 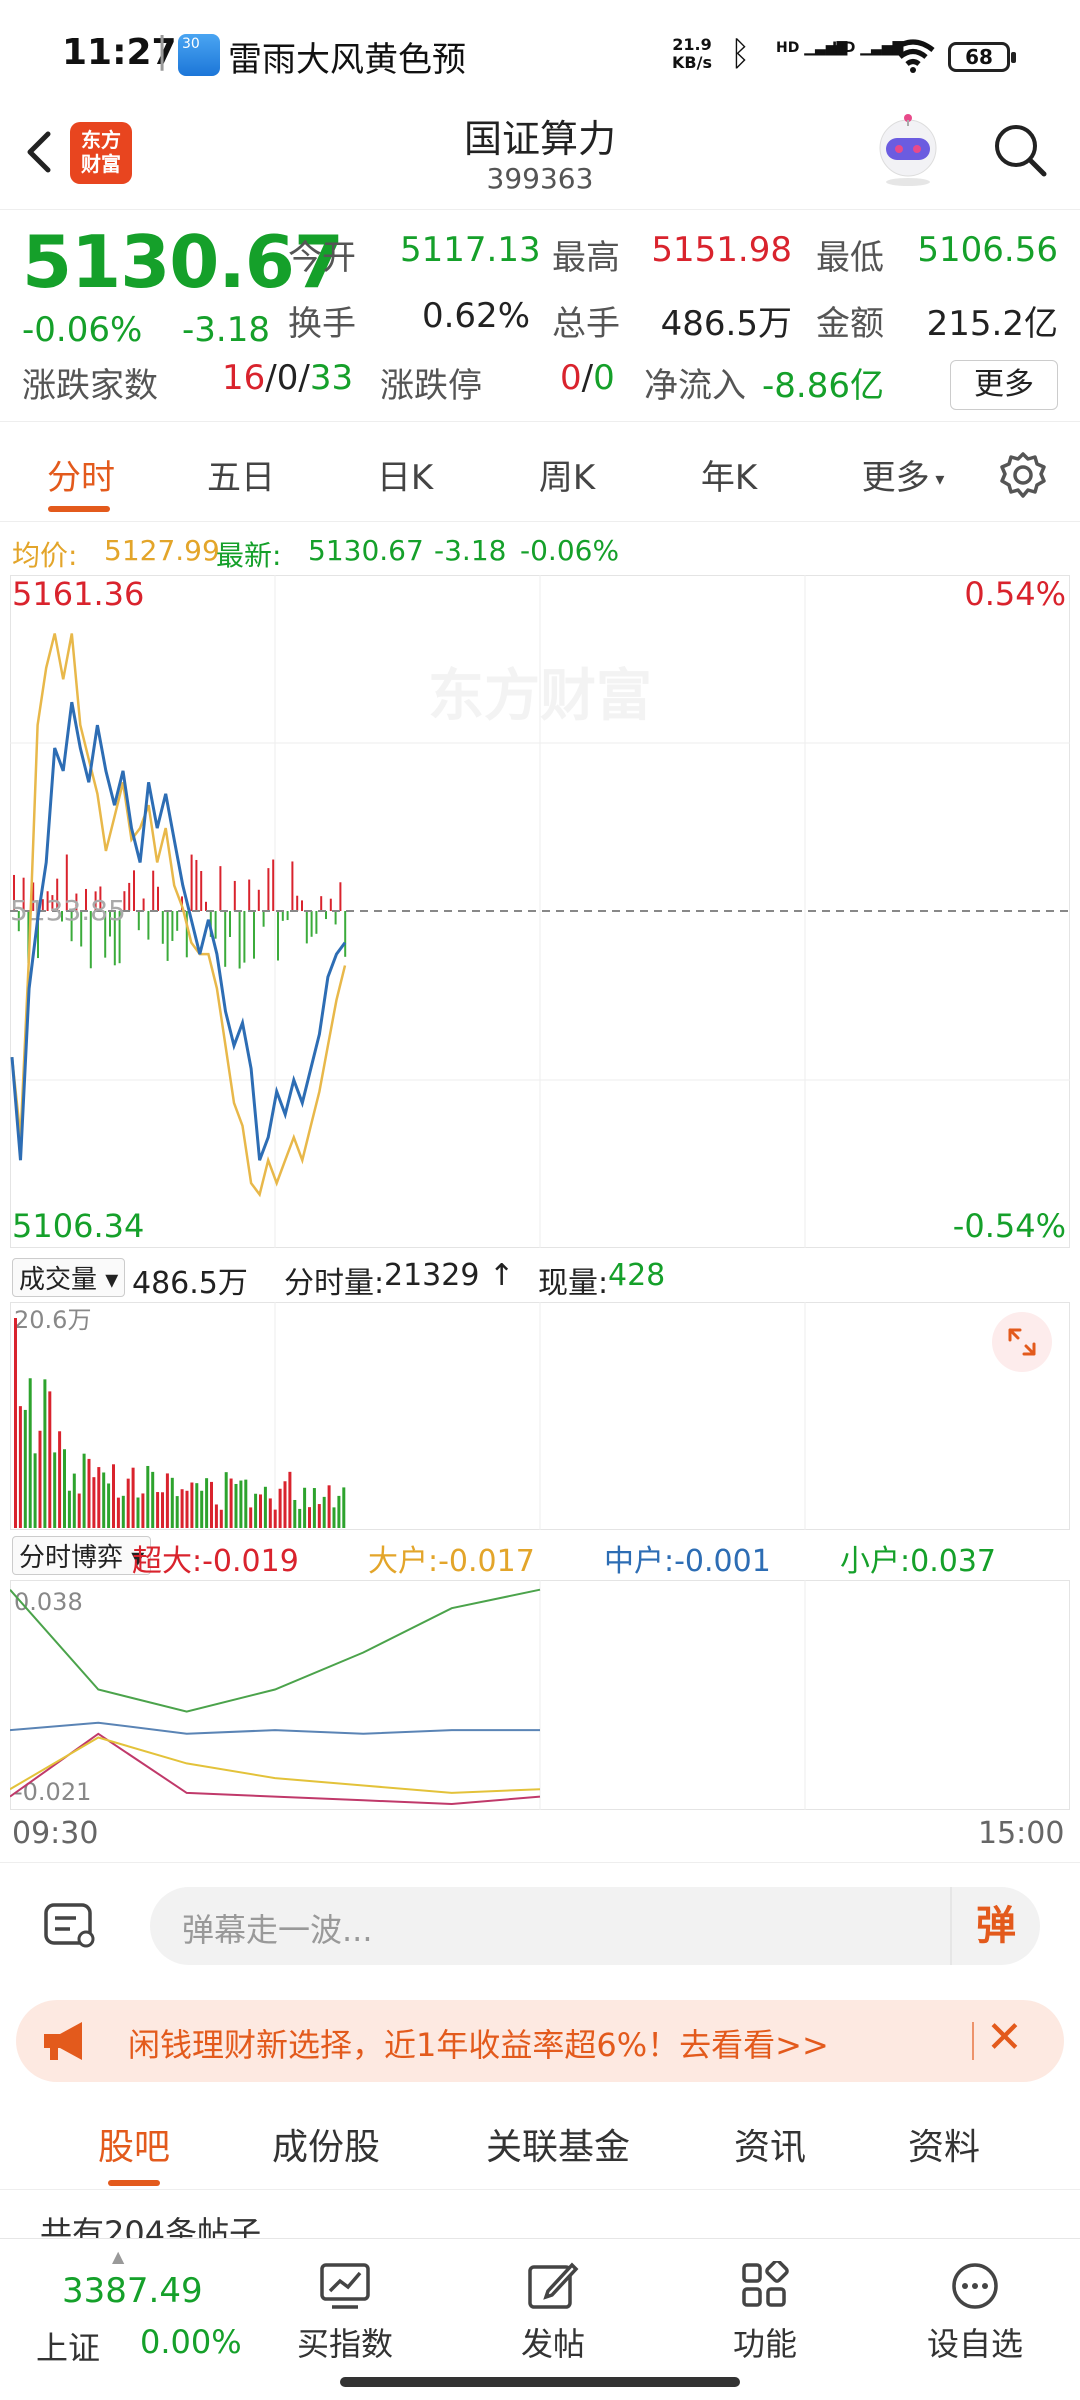 I want to click on index-ticker: ▲ 3387.49 上证 0.00%, so click(x=125, y=2304).